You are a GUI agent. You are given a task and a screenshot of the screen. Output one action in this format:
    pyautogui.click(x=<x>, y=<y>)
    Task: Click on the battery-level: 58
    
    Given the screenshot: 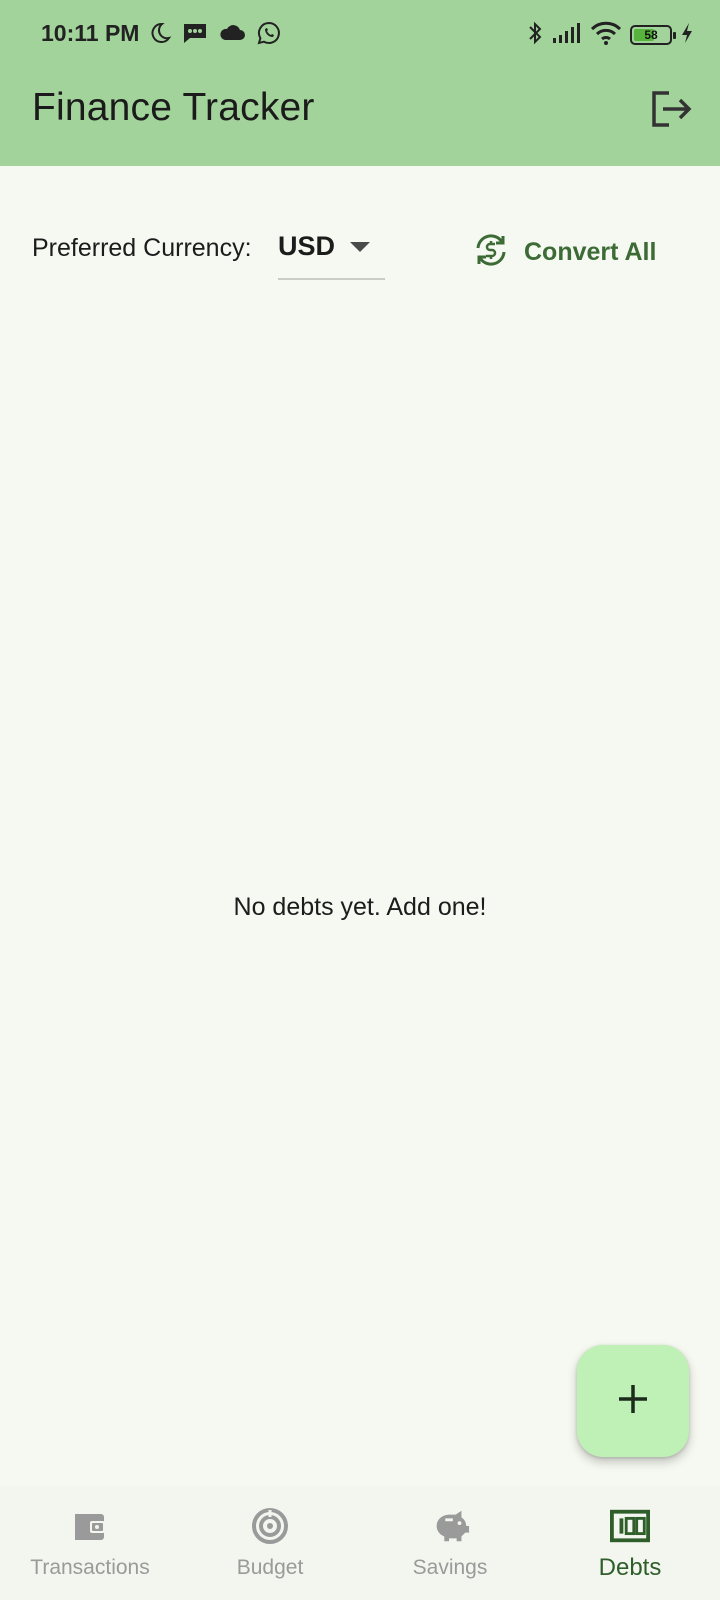 What is the action you would take?
    pyautogui.click(x=651, y=35)
    